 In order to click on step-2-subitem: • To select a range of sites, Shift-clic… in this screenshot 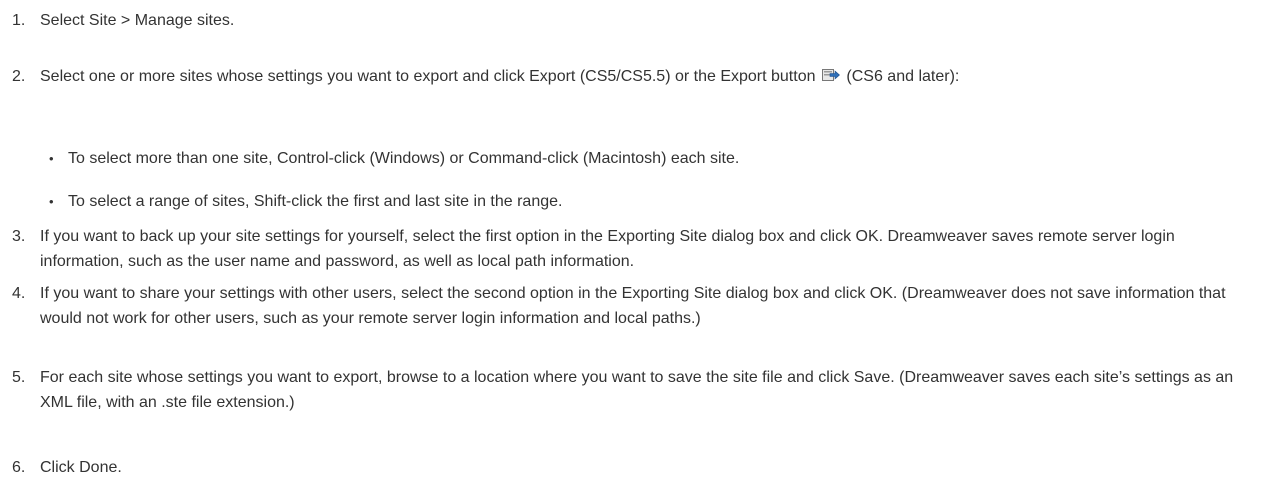, I will do `click(625, 201)`.